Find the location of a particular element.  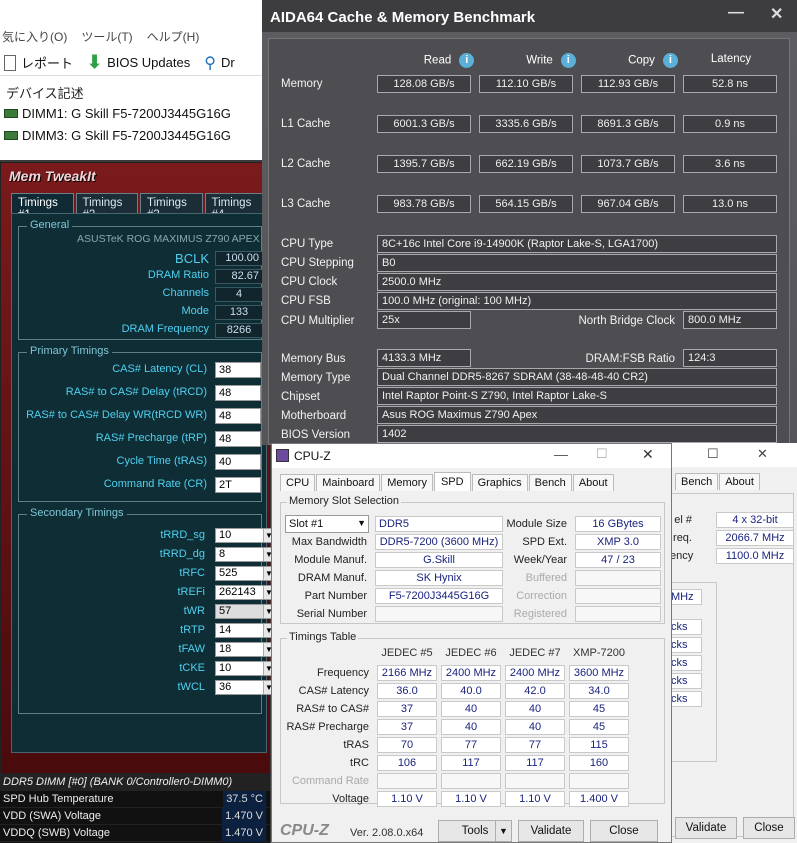

trcd-input: 48 is located at coordinates (238, 393).